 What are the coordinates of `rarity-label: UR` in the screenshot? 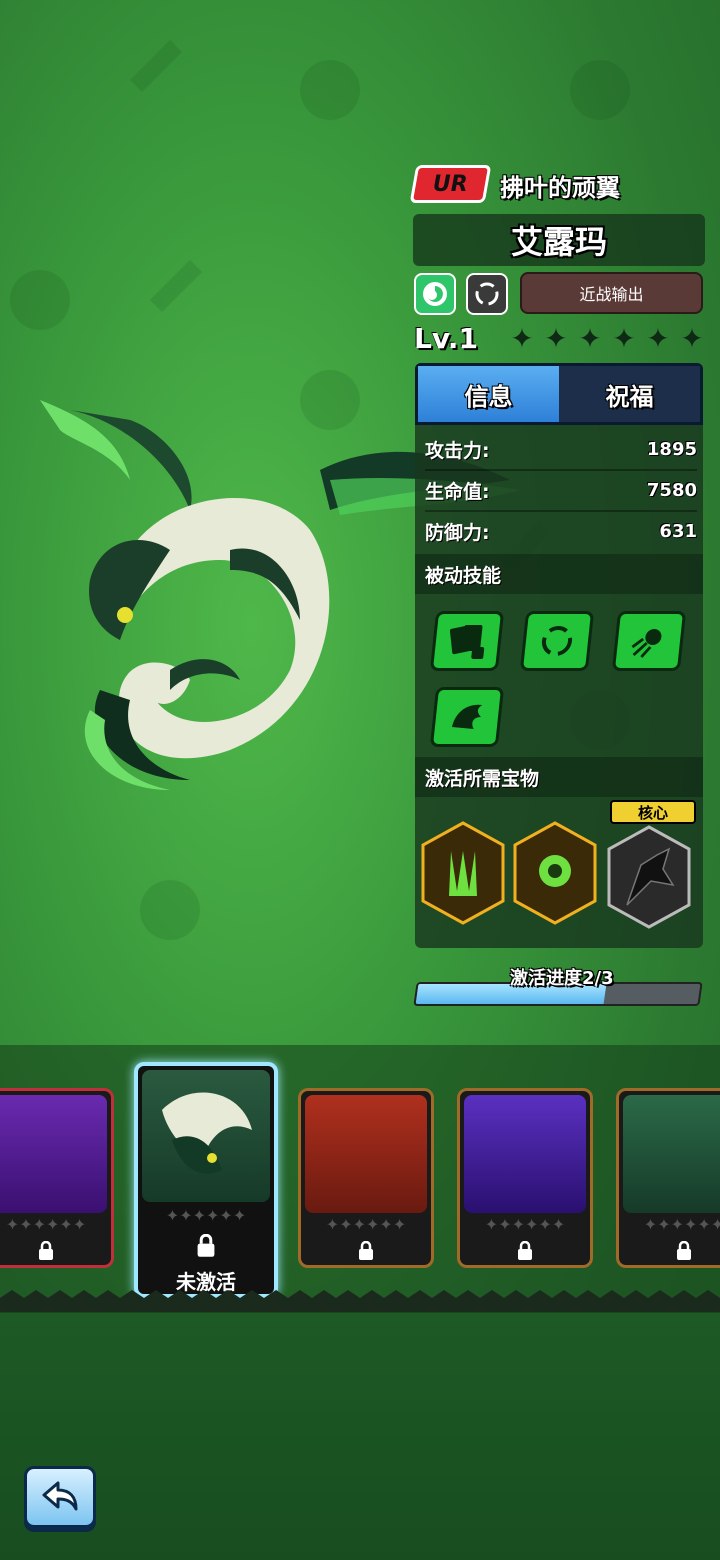 It's located at (450, 184).